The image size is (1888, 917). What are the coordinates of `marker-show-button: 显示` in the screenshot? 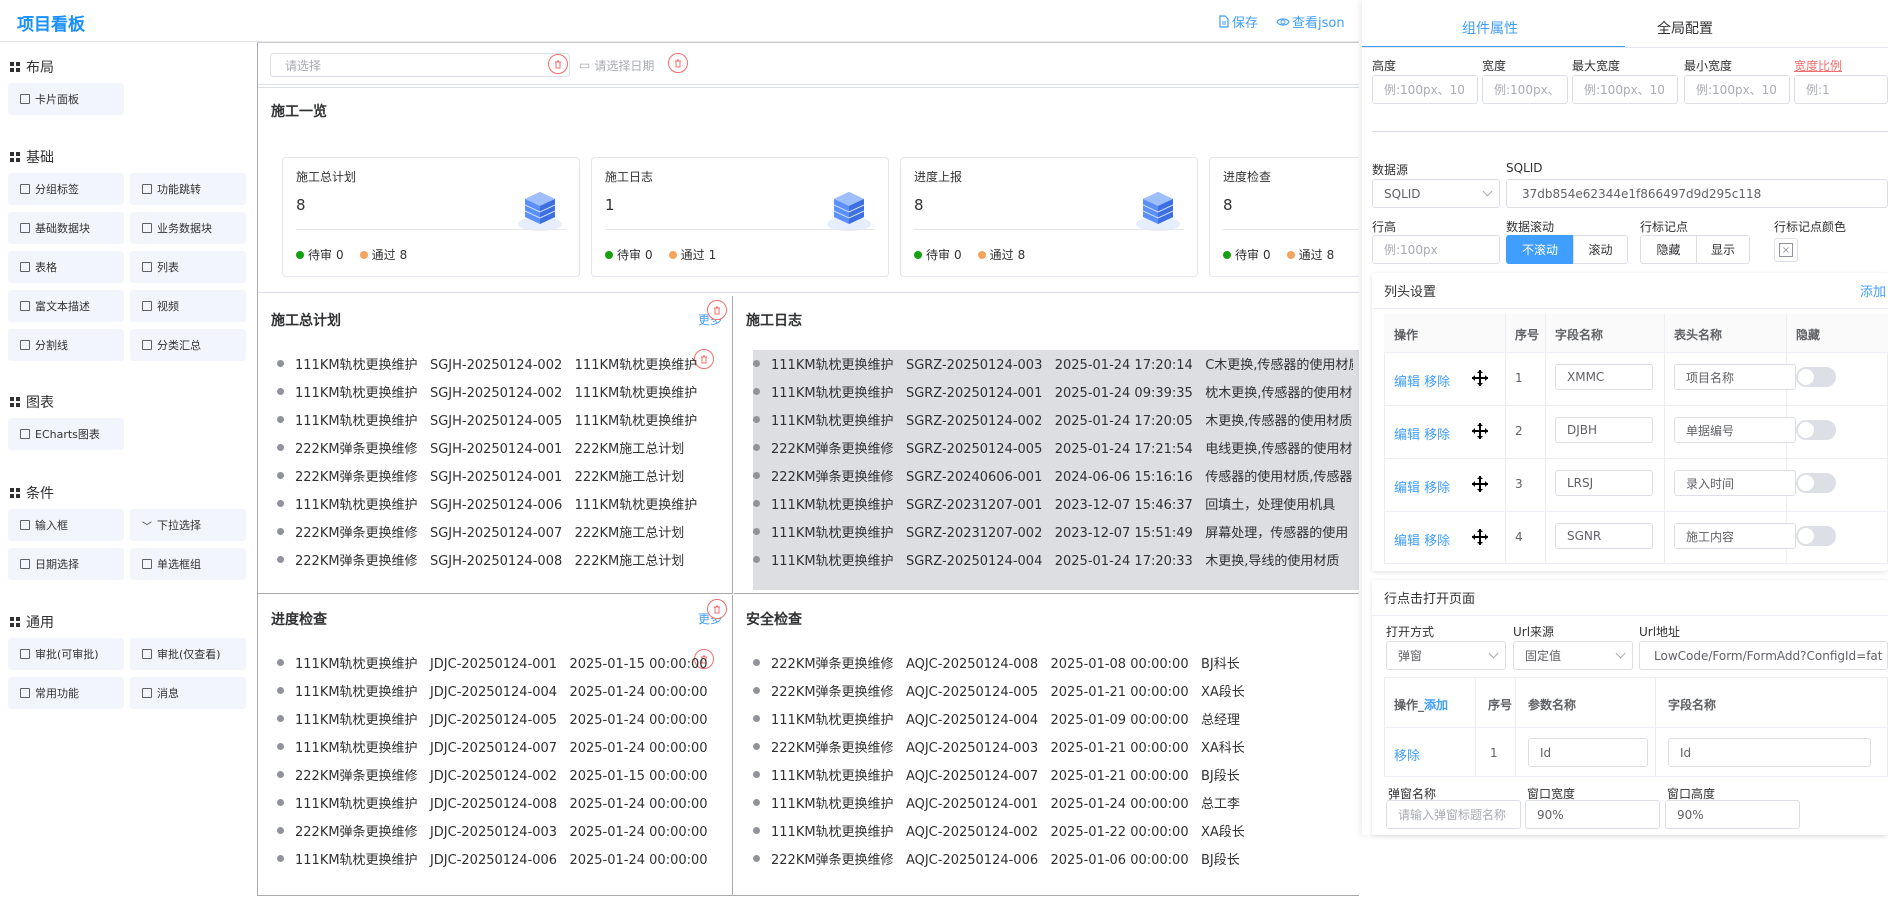 It's located at (1723, 249).